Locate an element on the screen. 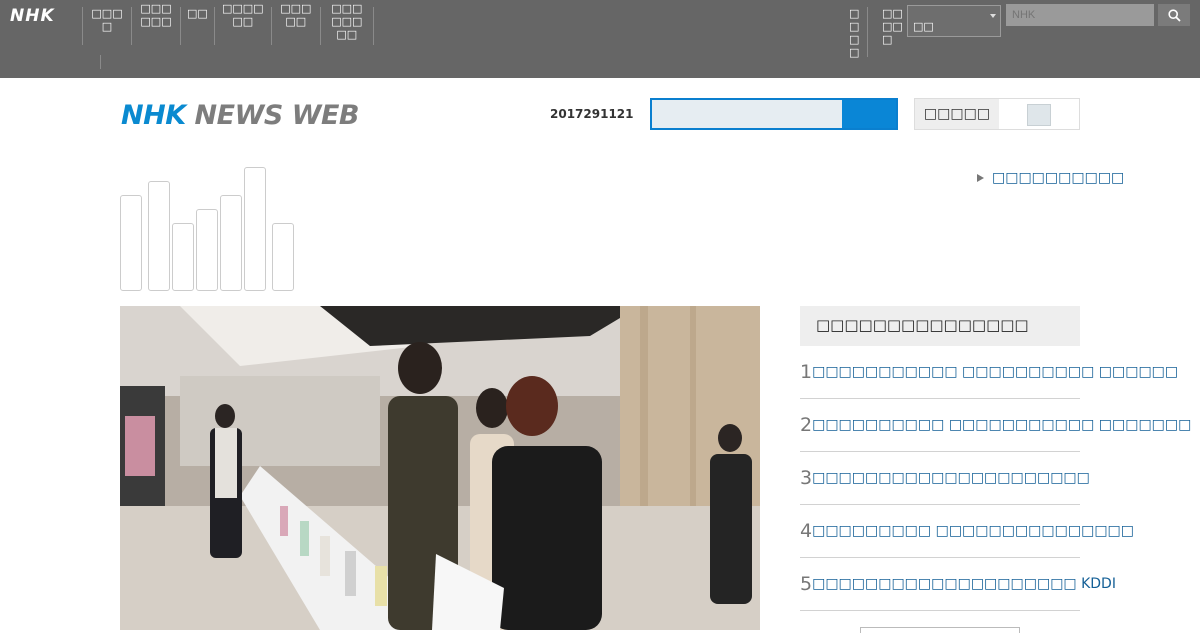 This screenshot has width=1200, height=633. region-select: □□ is located at coordinates (954, 21).